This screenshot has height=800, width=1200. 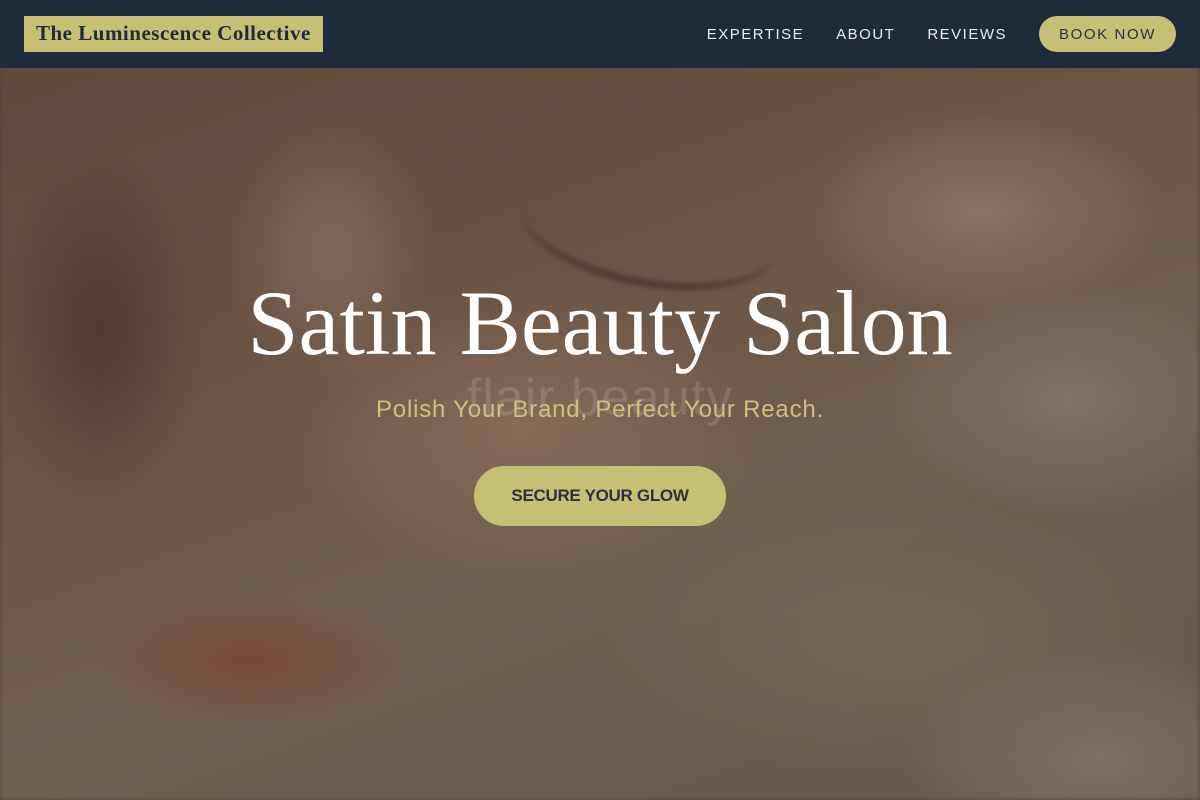 I want to click on hero-title: Satin Beauty Salon, so click(x=600, y=323).